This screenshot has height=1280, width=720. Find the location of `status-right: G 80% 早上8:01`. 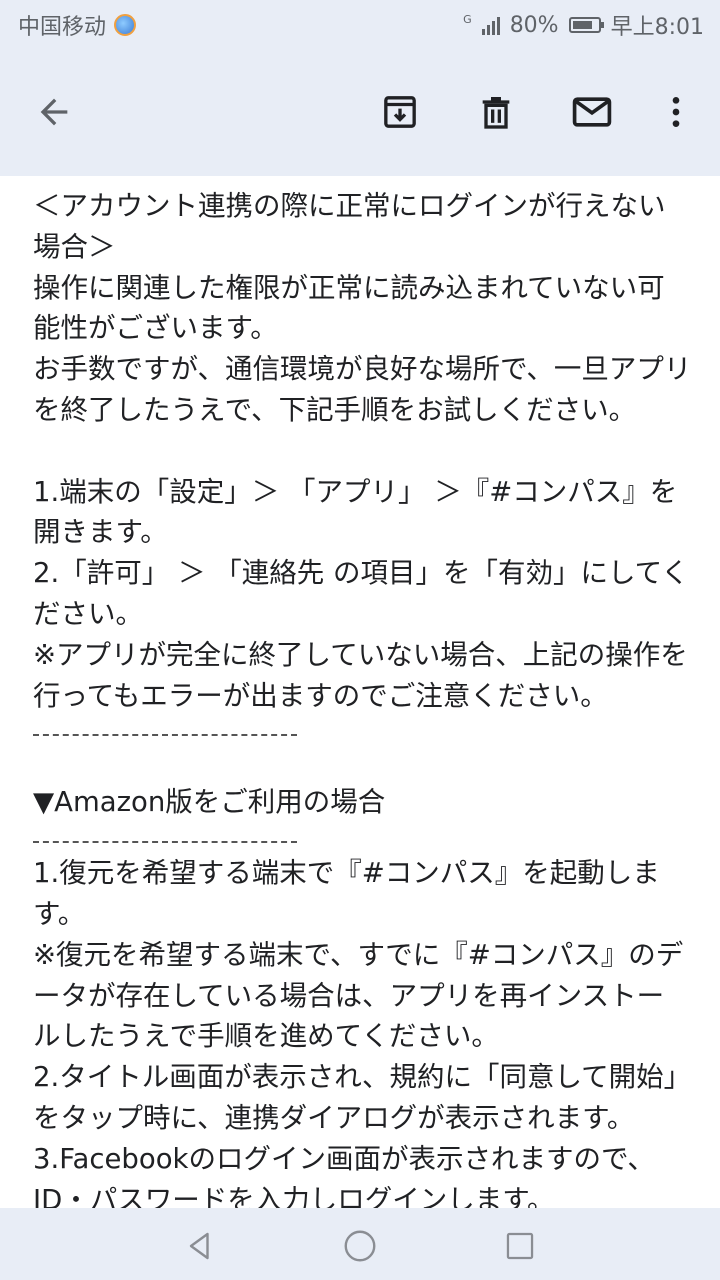

status-right: G 80% 早上8:01 is located at coordinates (583, 25).